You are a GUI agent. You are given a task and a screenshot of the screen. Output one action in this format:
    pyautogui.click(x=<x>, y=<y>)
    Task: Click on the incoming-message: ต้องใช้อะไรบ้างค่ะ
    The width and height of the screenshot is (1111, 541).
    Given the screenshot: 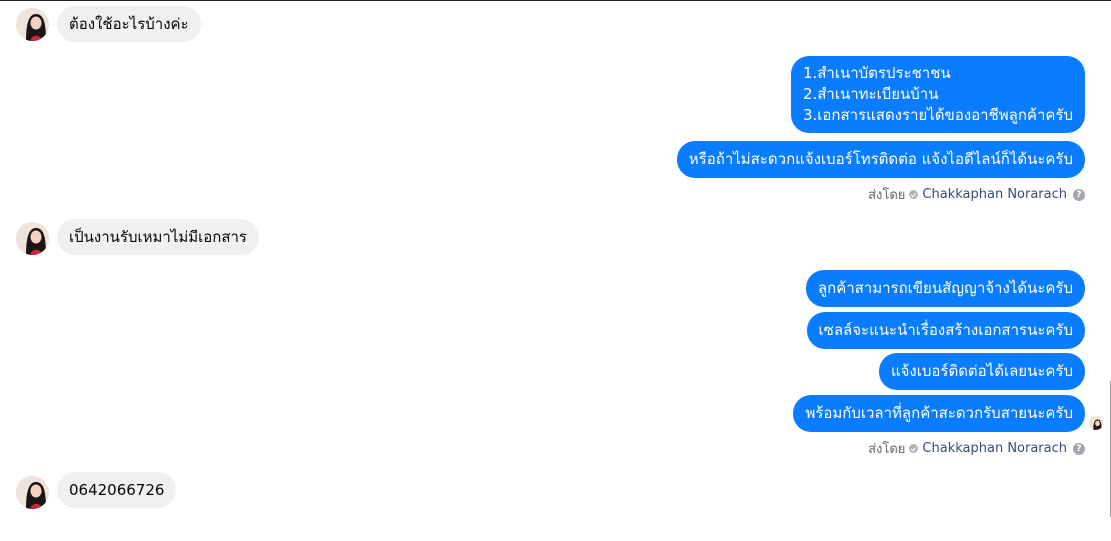 What is the action you would take?
    pyautogui.click(x=129, y=24)
    